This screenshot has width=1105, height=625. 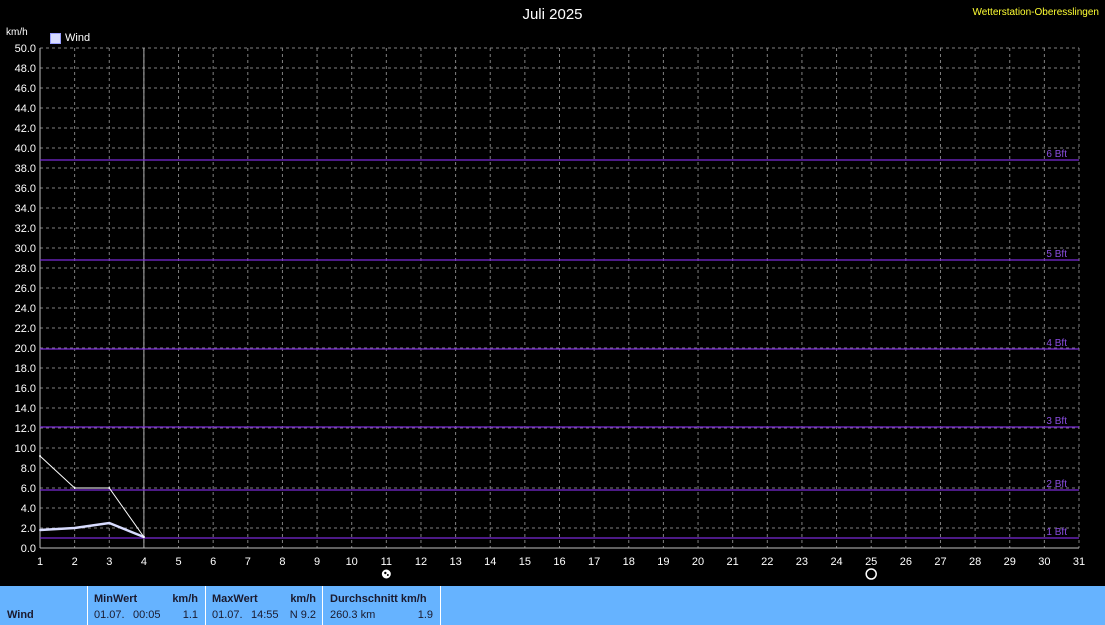 I want to click on x-tick-label: 1, so click(x=40, y=562).